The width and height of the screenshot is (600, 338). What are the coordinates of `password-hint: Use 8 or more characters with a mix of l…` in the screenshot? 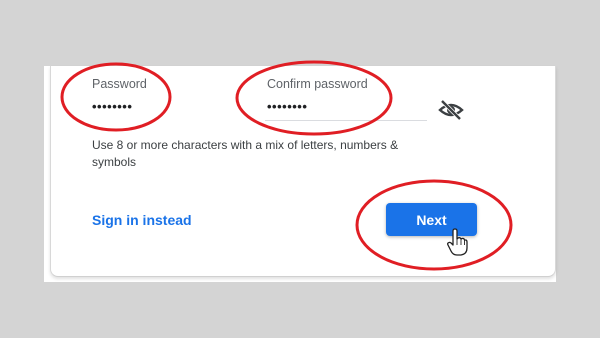 It's located at (245, 153).